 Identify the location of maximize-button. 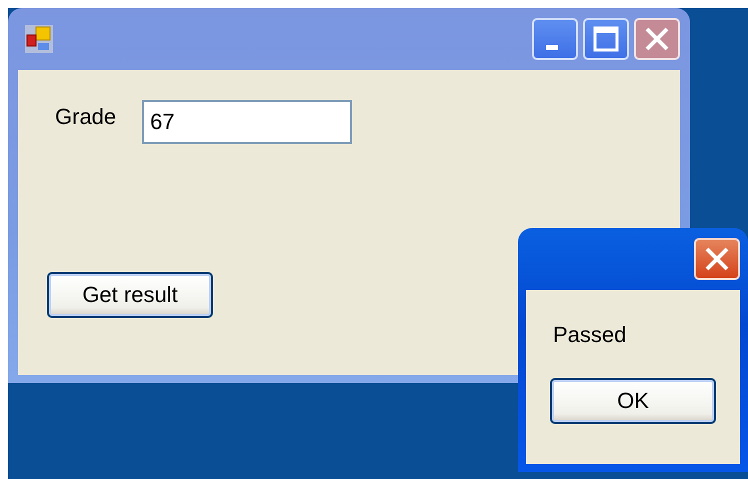
(606, 39).